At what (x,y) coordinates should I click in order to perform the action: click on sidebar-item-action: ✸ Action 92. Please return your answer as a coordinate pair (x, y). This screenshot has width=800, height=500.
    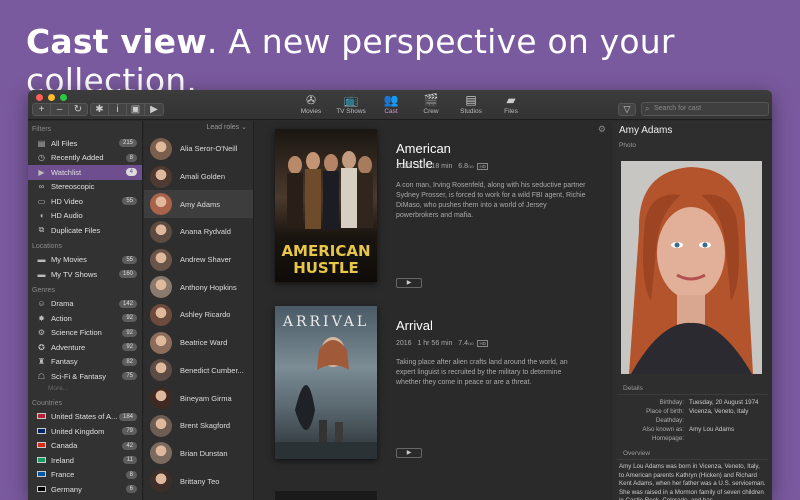
    Looking at the image, I should click on (85, 318).